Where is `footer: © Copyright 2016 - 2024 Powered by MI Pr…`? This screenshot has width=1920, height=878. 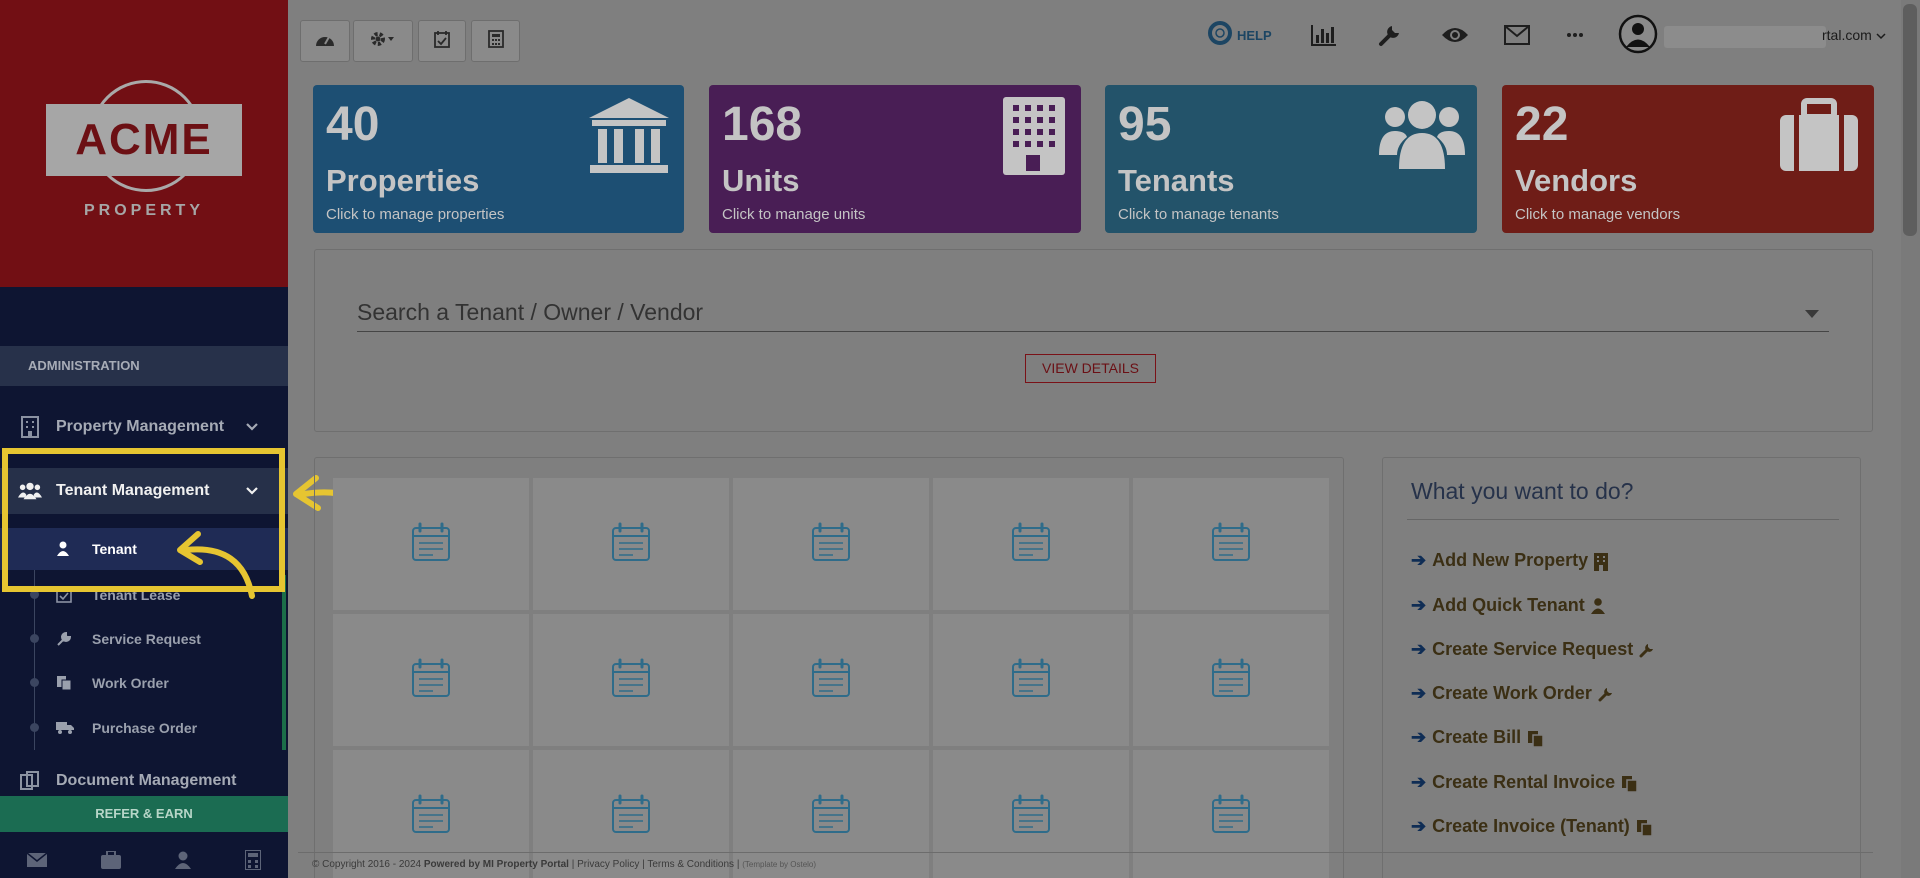
footer: © Copyright 2016 - 2024 Powered by MI Pr… is located at coordinates (1085, 865).